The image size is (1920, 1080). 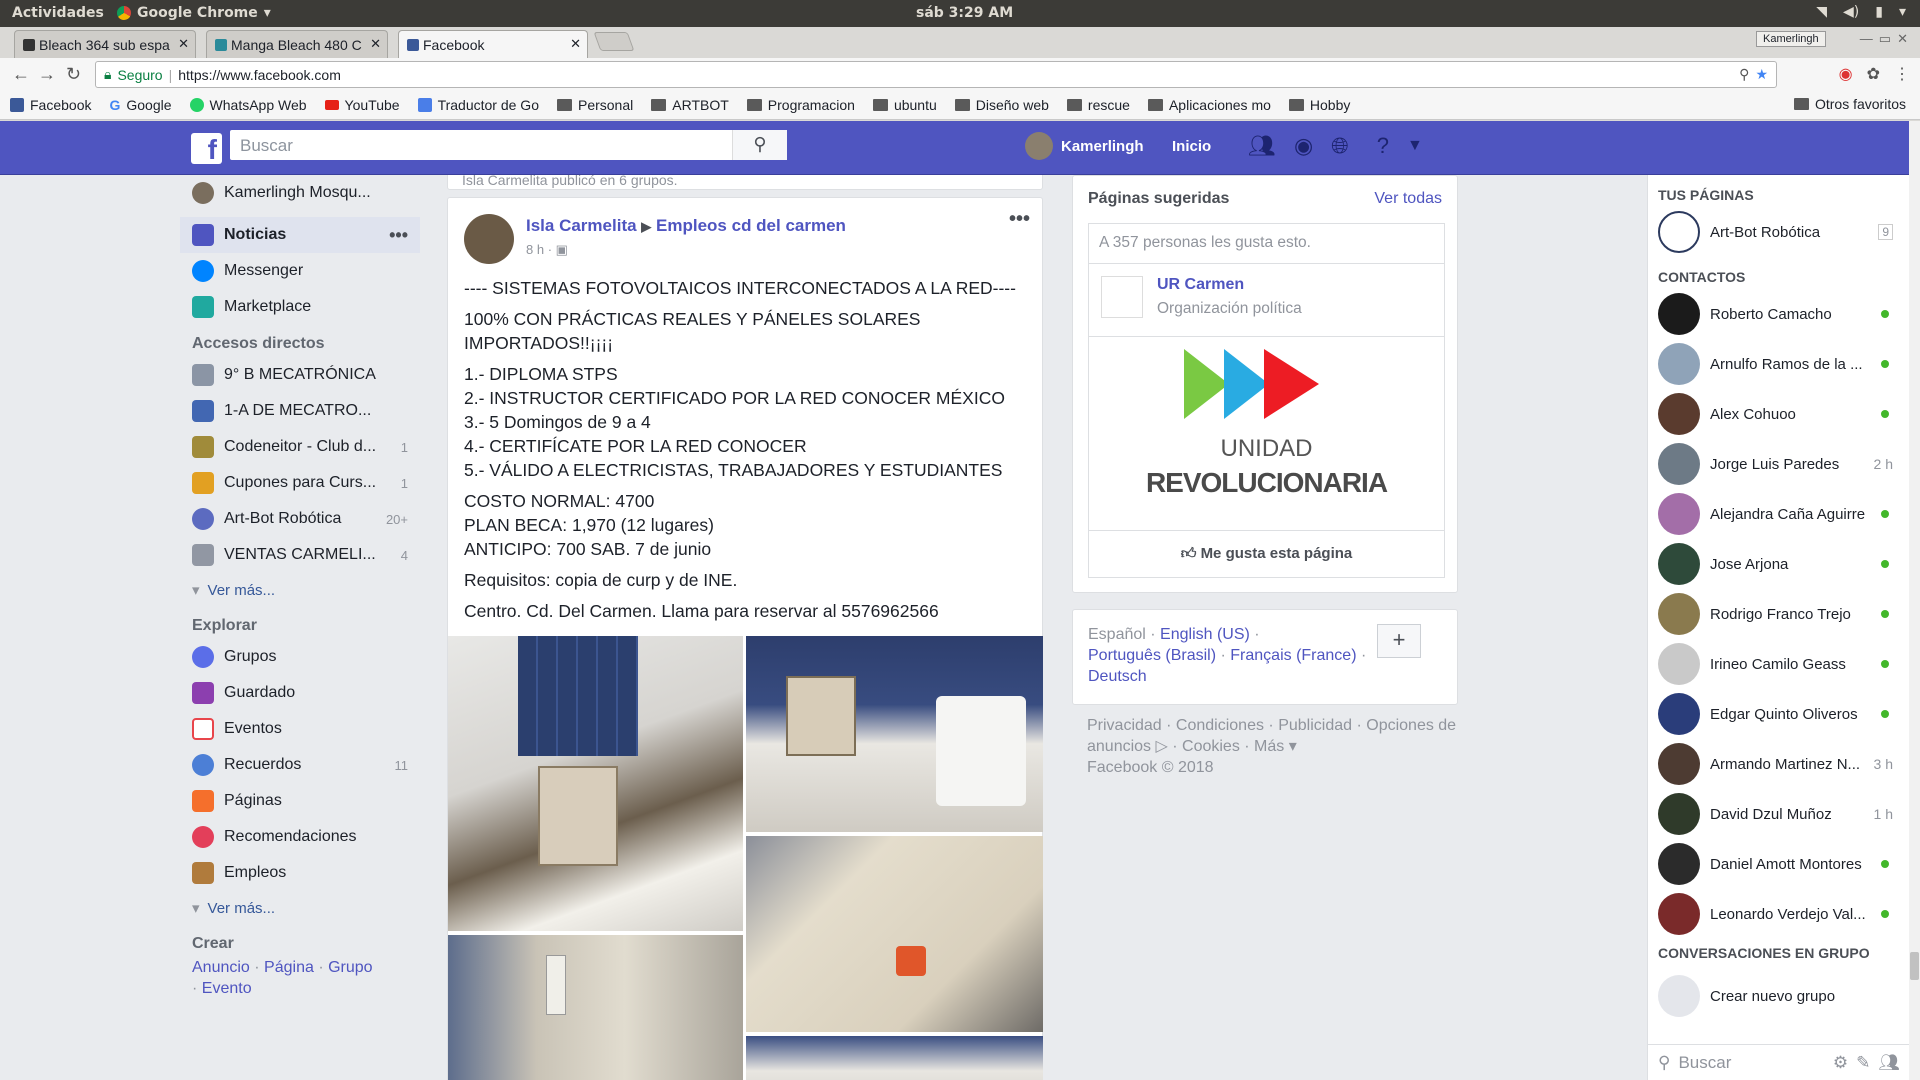 I want to click on nav-messenger: Messenger, so click(x=300, y=271).